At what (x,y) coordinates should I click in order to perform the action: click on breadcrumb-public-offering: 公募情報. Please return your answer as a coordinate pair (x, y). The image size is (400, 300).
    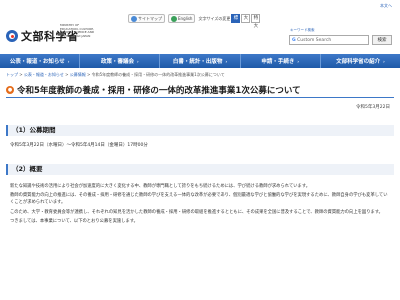
    Looking at the image, I should click on (78, 74).